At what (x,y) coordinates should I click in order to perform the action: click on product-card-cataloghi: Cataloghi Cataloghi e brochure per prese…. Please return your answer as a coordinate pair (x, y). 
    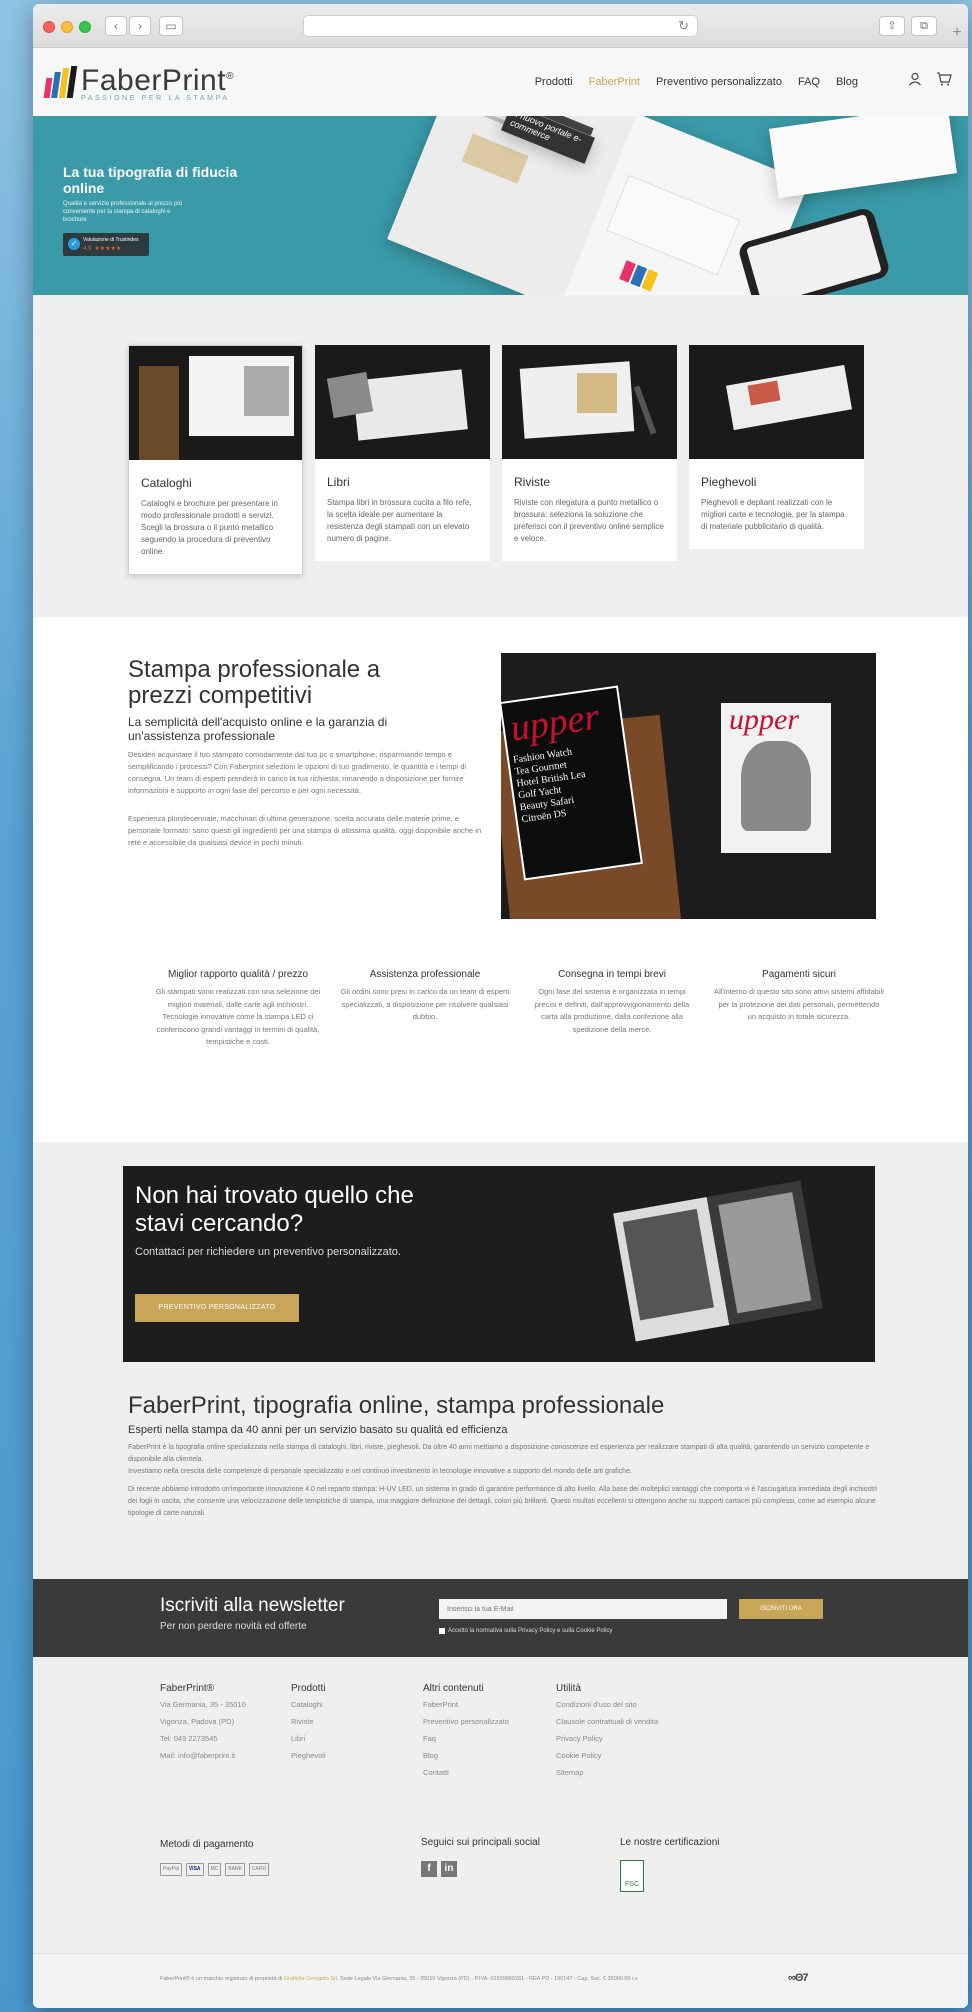
    Looking at the image, I should click on (215, 460).